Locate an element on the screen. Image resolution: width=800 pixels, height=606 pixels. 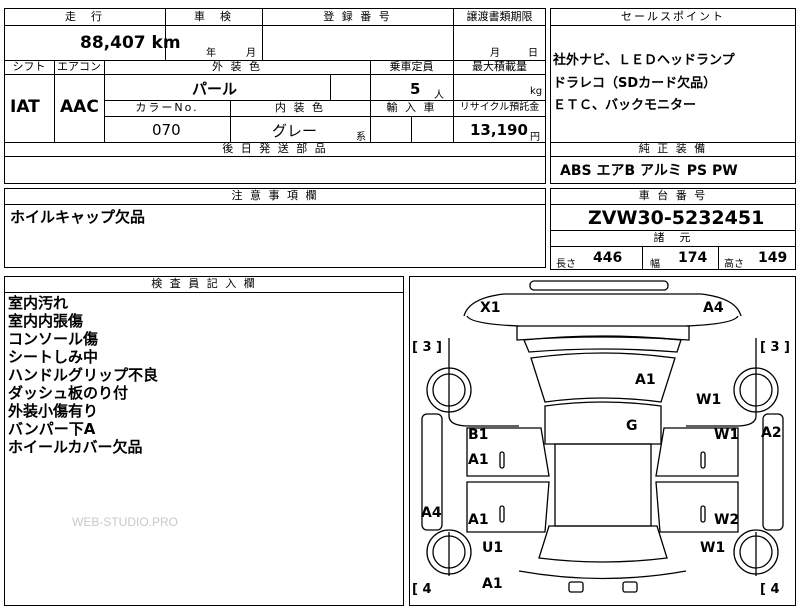
damage-code-w1-front-right: W1 is located at coordinates (709, 400).